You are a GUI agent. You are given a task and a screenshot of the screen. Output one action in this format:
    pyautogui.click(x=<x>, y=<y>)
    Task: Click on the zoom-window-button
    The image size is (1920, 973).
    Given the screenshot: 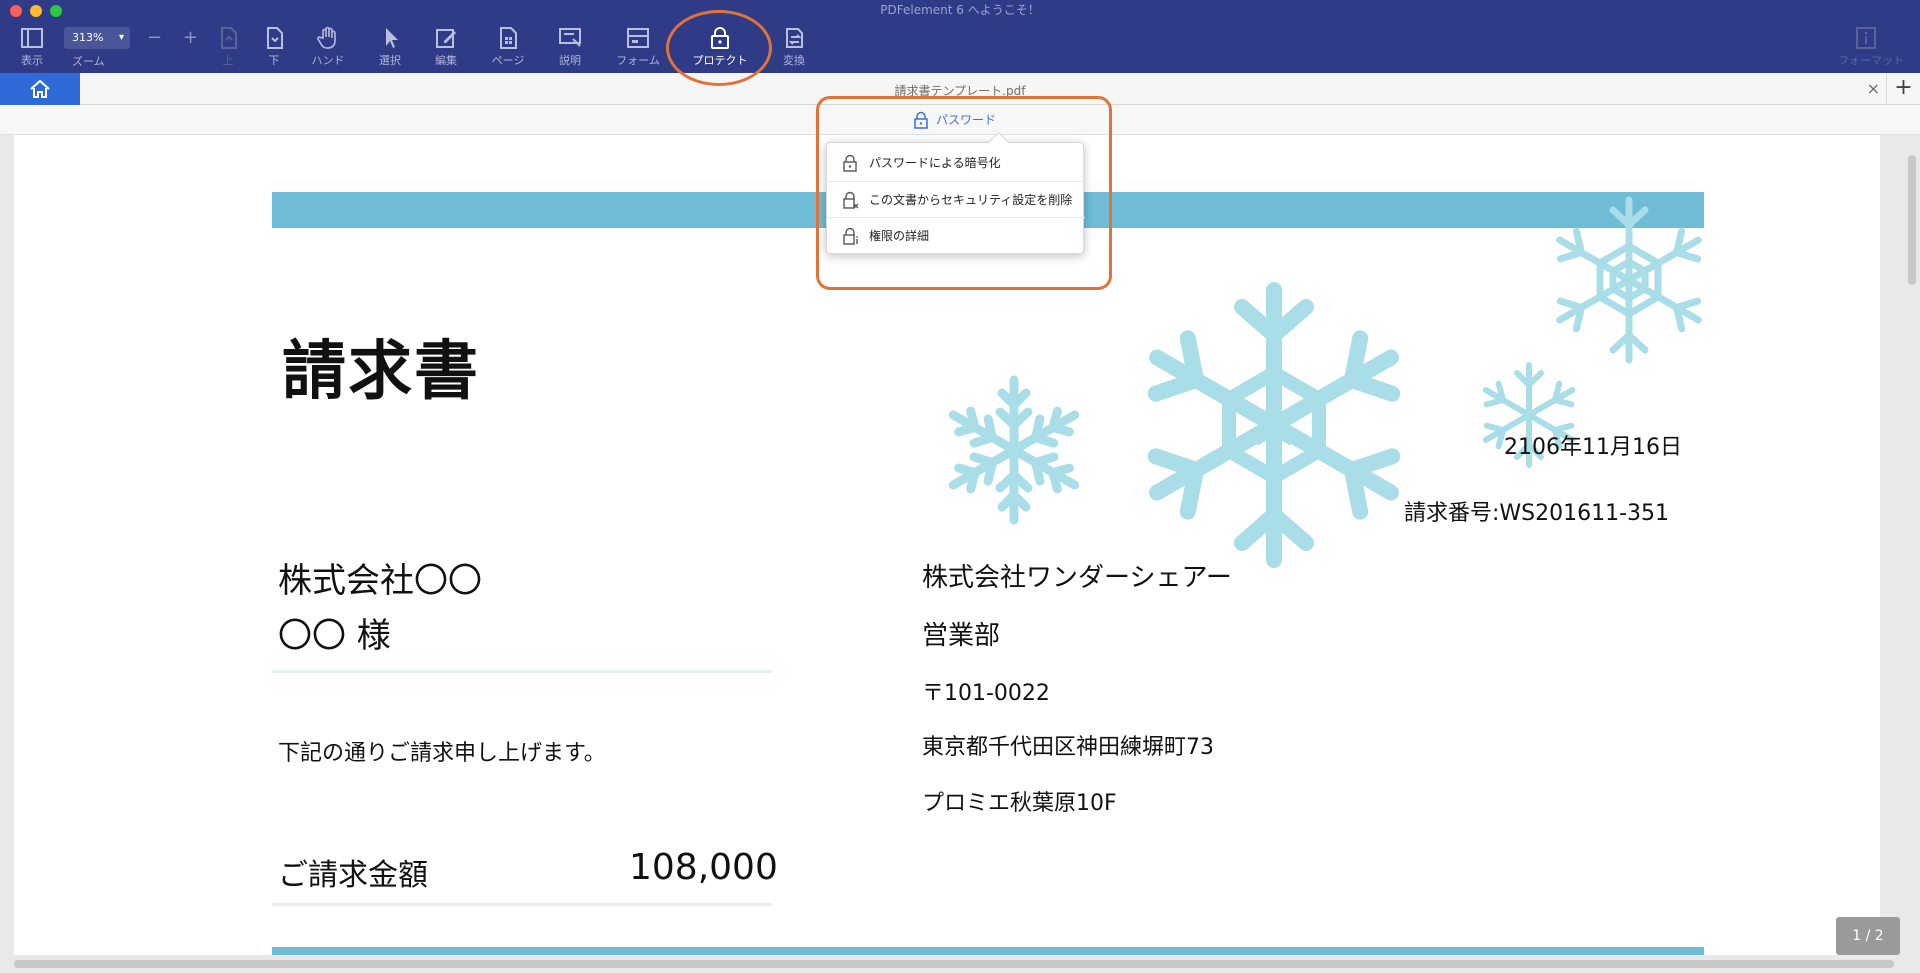 What is the action you would take?
    pyautogui.click(x=56, y=11)
    